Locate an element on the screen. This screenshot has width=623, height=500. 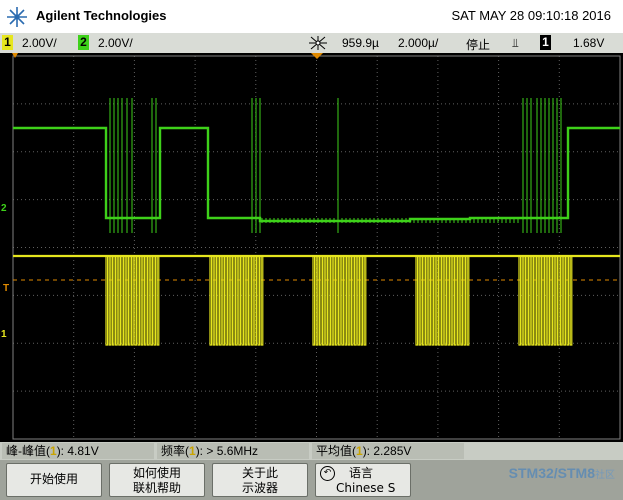
measurement-frequency: 频率(1): > 5.6MHz is located at coordinates (233, 451).